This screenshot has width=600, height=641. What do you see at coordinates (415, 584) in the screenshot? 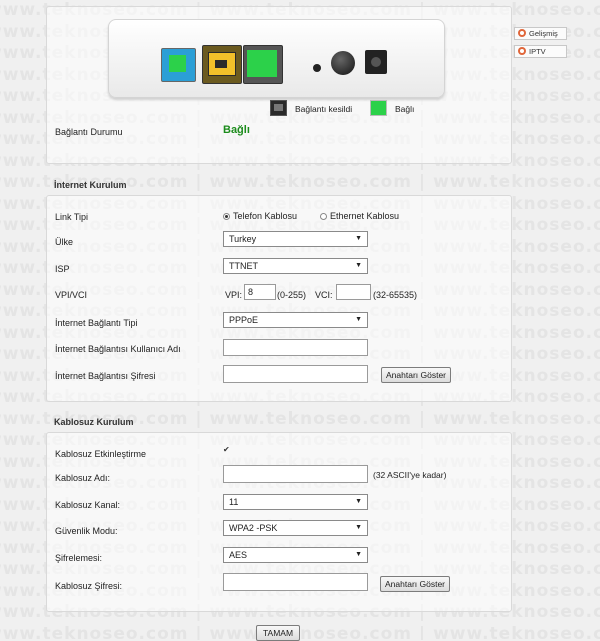
I see `wireless-show-key-button: Anahtarı Göster` at bounding box center [415, 584].